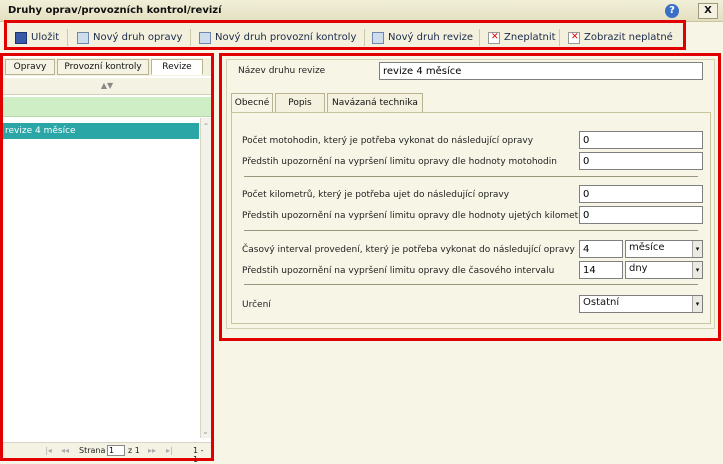  I want to click on show-invalid-icon, so click(574, 37).